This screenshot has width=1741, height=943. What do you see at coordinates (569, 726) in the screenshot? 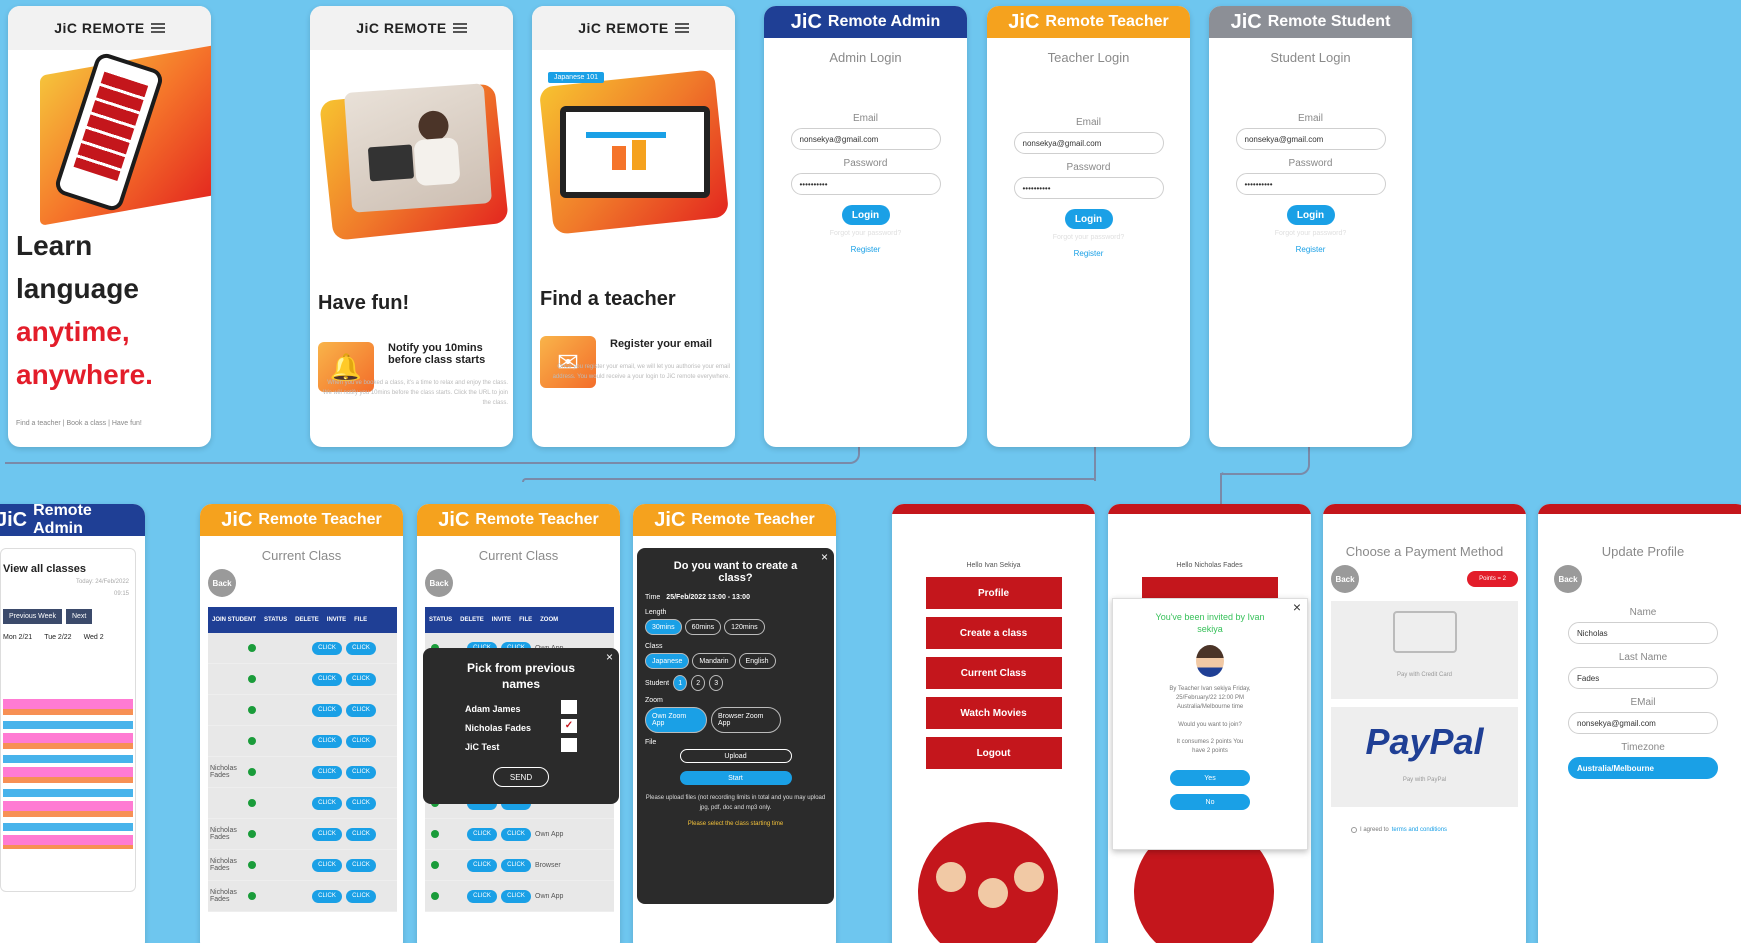
I see `checkbox-checked: ✓` at bounding box center [569, 726].